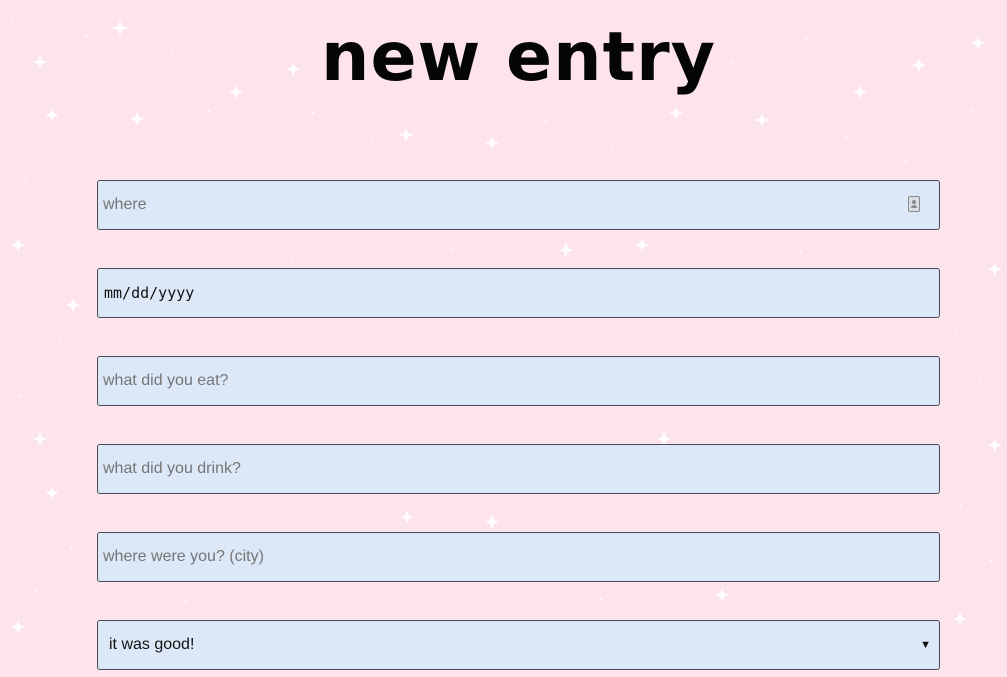 This screenshot has height=677, width=1007. I want to click on drink-field, so click(518, 469).